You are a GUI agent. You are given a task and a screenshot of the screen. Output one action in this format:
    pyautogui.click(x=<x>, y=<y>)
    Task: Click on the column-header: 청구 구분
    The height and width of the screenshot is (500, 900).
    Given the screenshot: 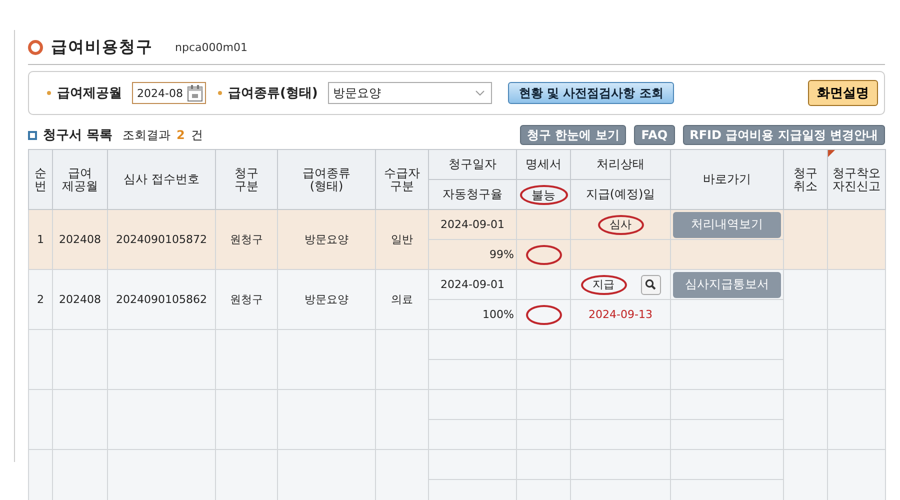 What is the action you would take?
    pyautogui.click(x=247, y=180)
    